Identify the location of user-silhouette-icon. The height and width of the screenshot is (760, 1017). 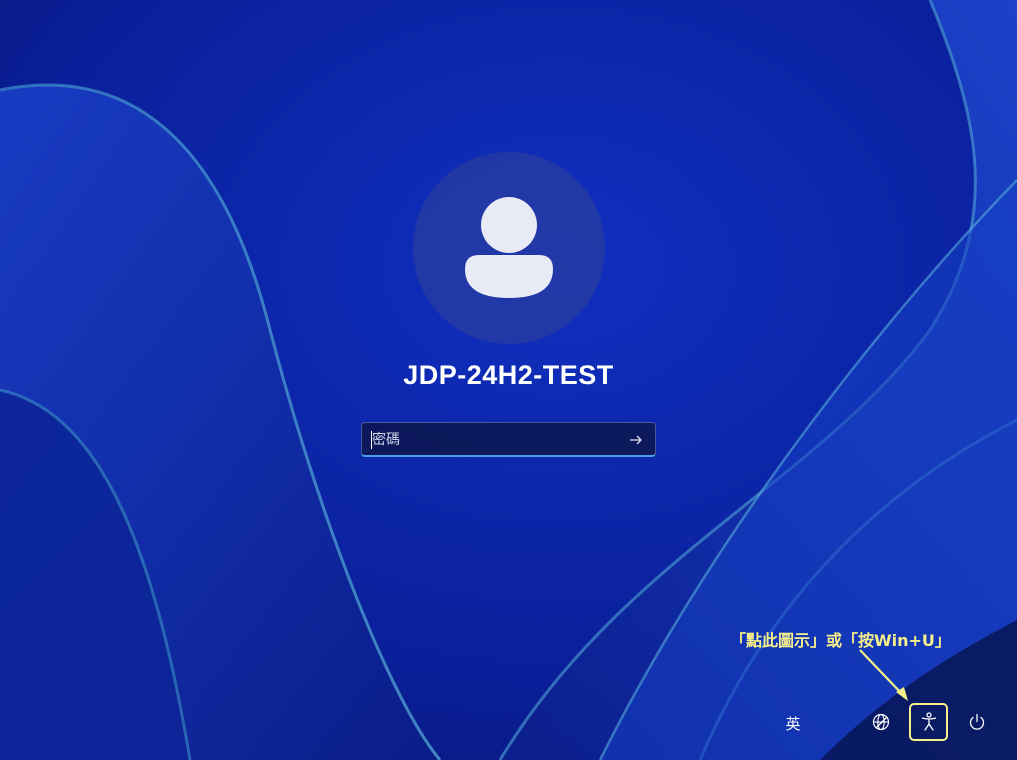
(509, 247).